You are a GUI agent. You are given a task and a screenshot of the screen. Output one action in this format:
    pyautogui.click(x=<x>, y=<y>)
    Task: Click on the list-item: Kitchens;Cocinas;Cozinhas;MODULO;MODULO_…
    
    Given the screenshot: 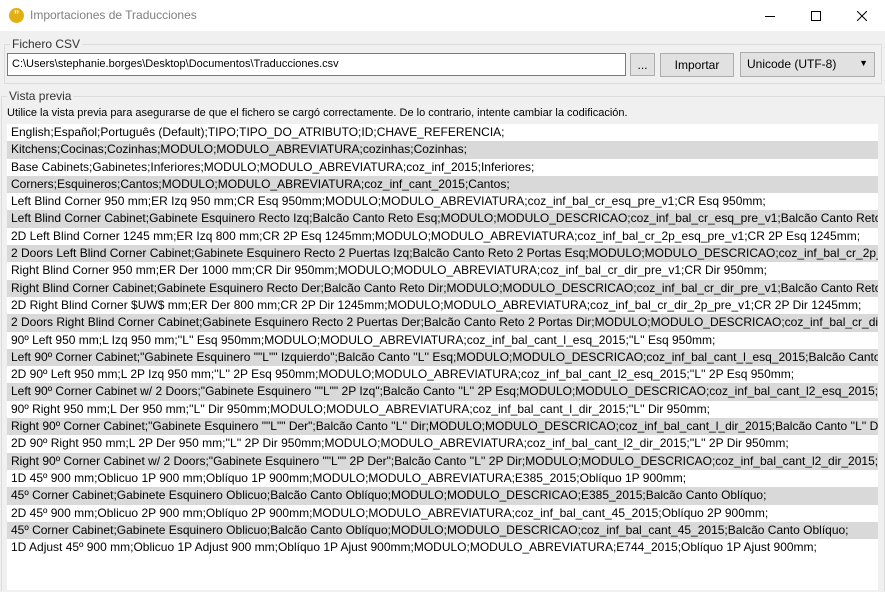 What is the action you would take?
    pyautogui.click(x=442, y=150)
    